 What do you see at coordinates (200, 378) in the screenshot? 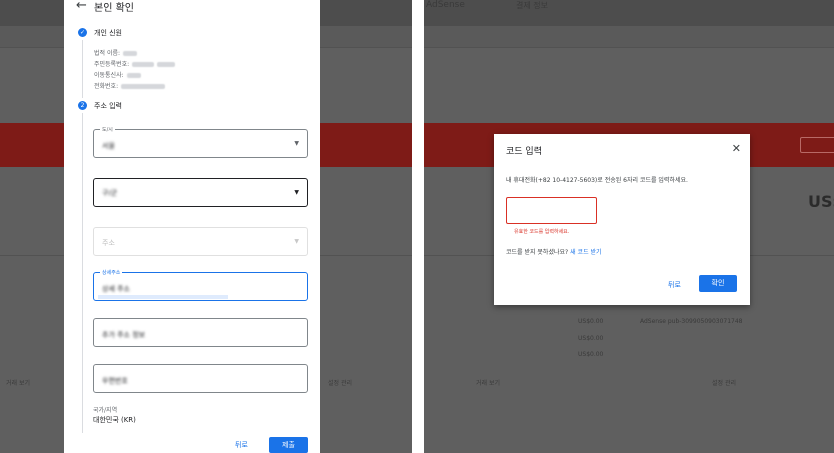
I see `postal-code-input: 우편번호` at bounding box center [200, 378].